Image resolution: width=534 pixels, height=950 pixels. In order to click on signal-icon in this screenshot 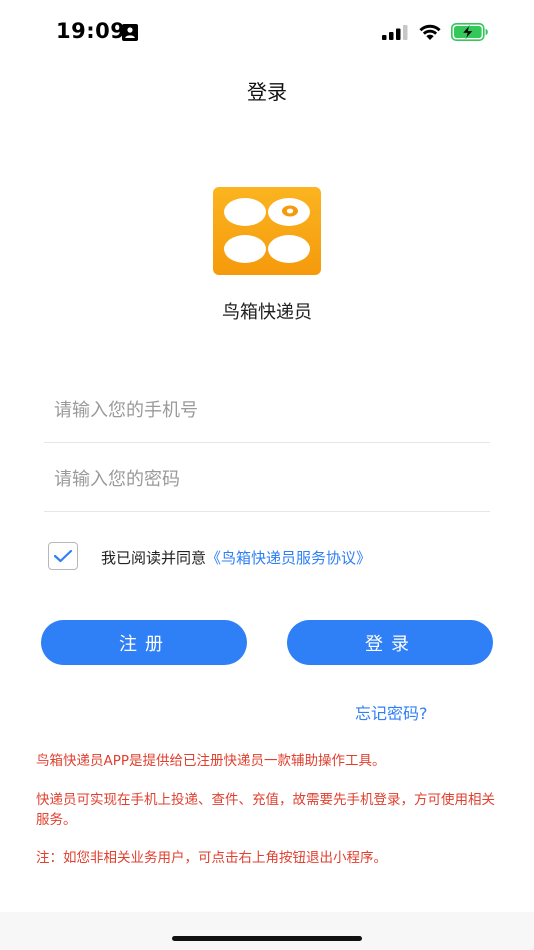, I will do `click(395, 32)`.